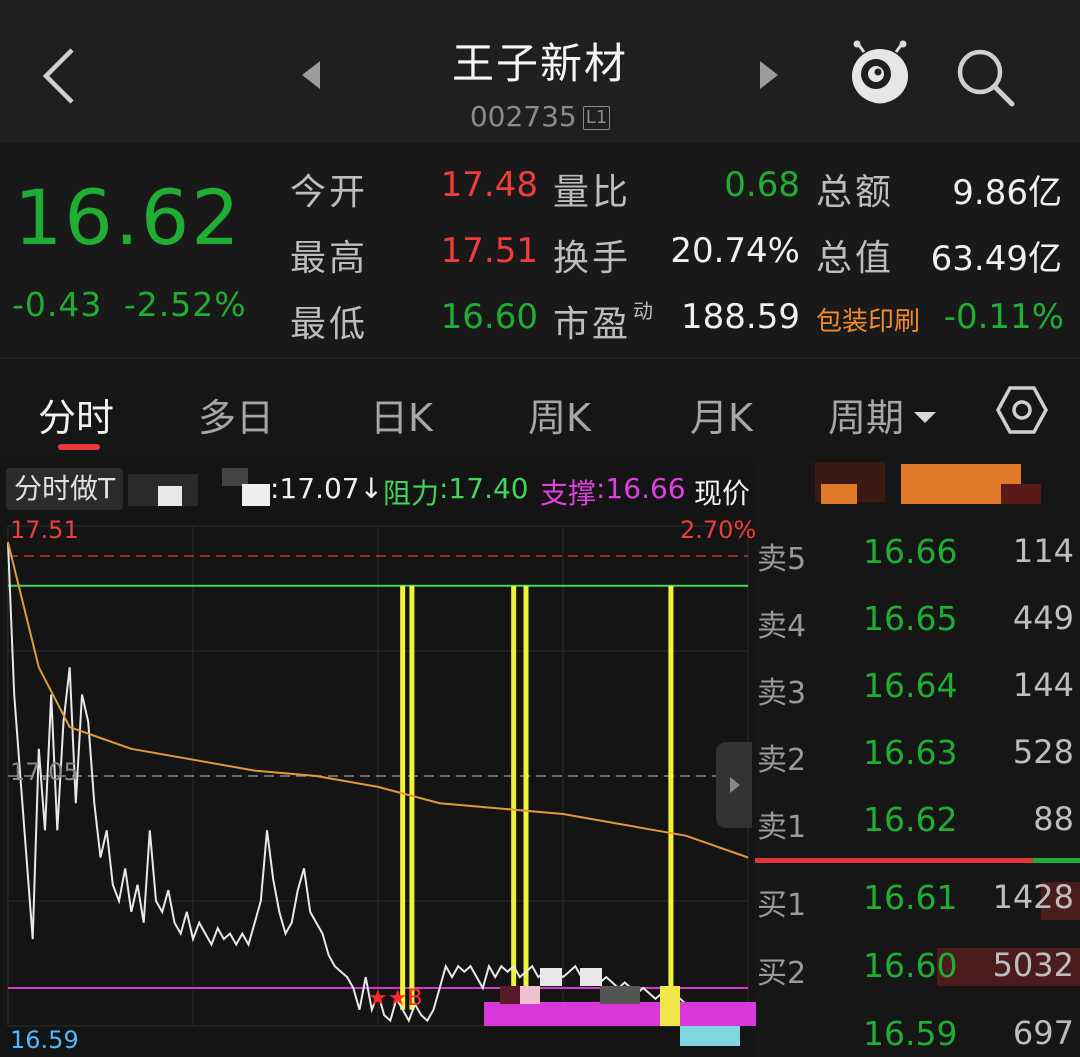 The width and height of the screenshot is (1080, 1057). What do you see at coordinates (411, 493) in the screenshot?
I see `resistance-label: 阻力` at bounding box center [411, 493].